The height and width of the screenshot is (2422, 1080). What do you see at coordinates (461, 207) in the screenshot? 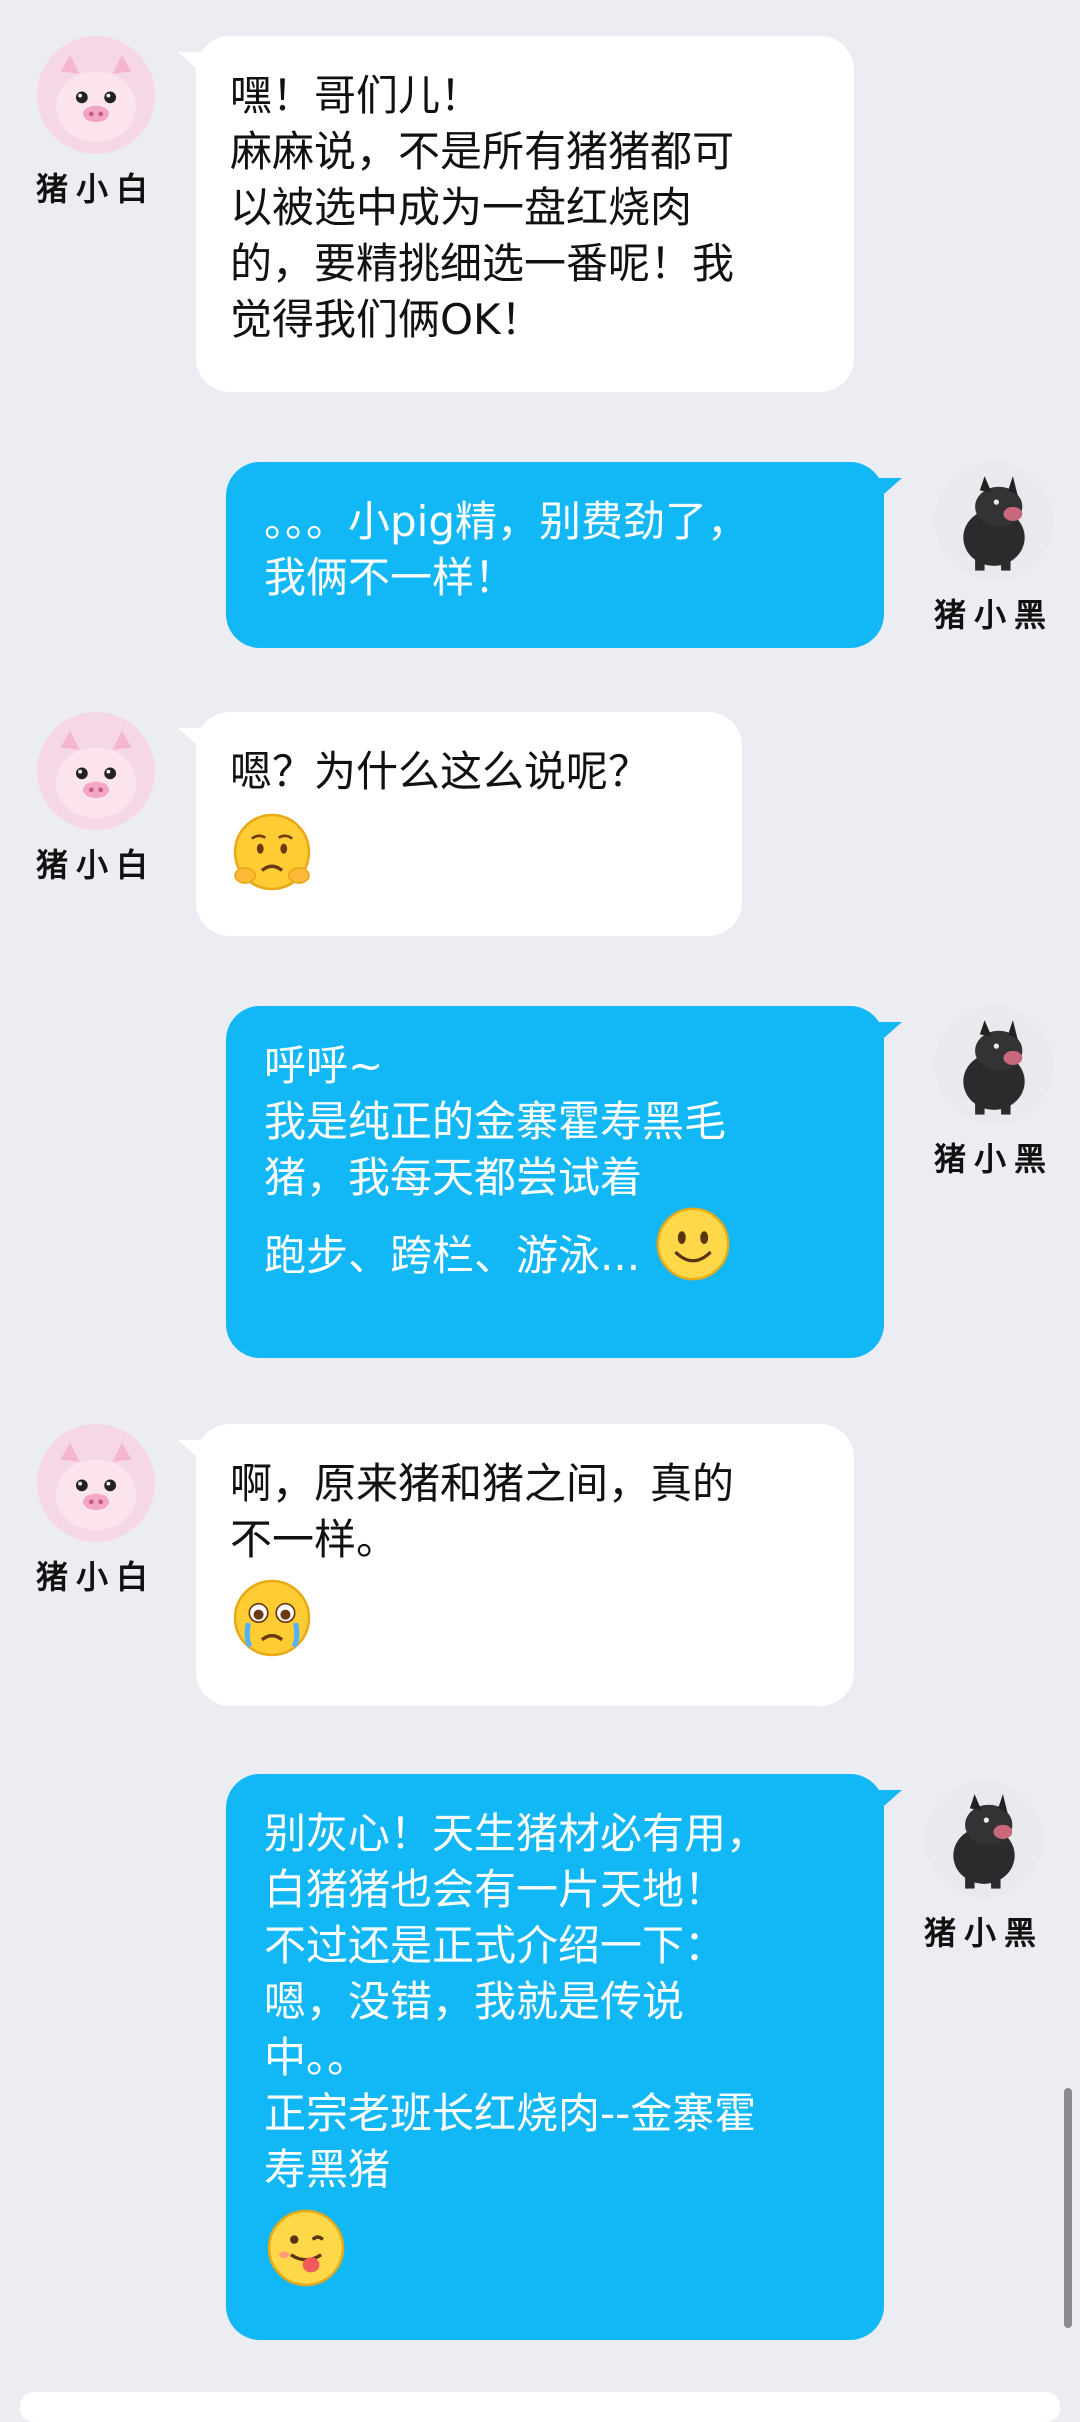
I see `message-text-line: 以被选中成为一盘红烧肉` at bounding box center [461, 207].